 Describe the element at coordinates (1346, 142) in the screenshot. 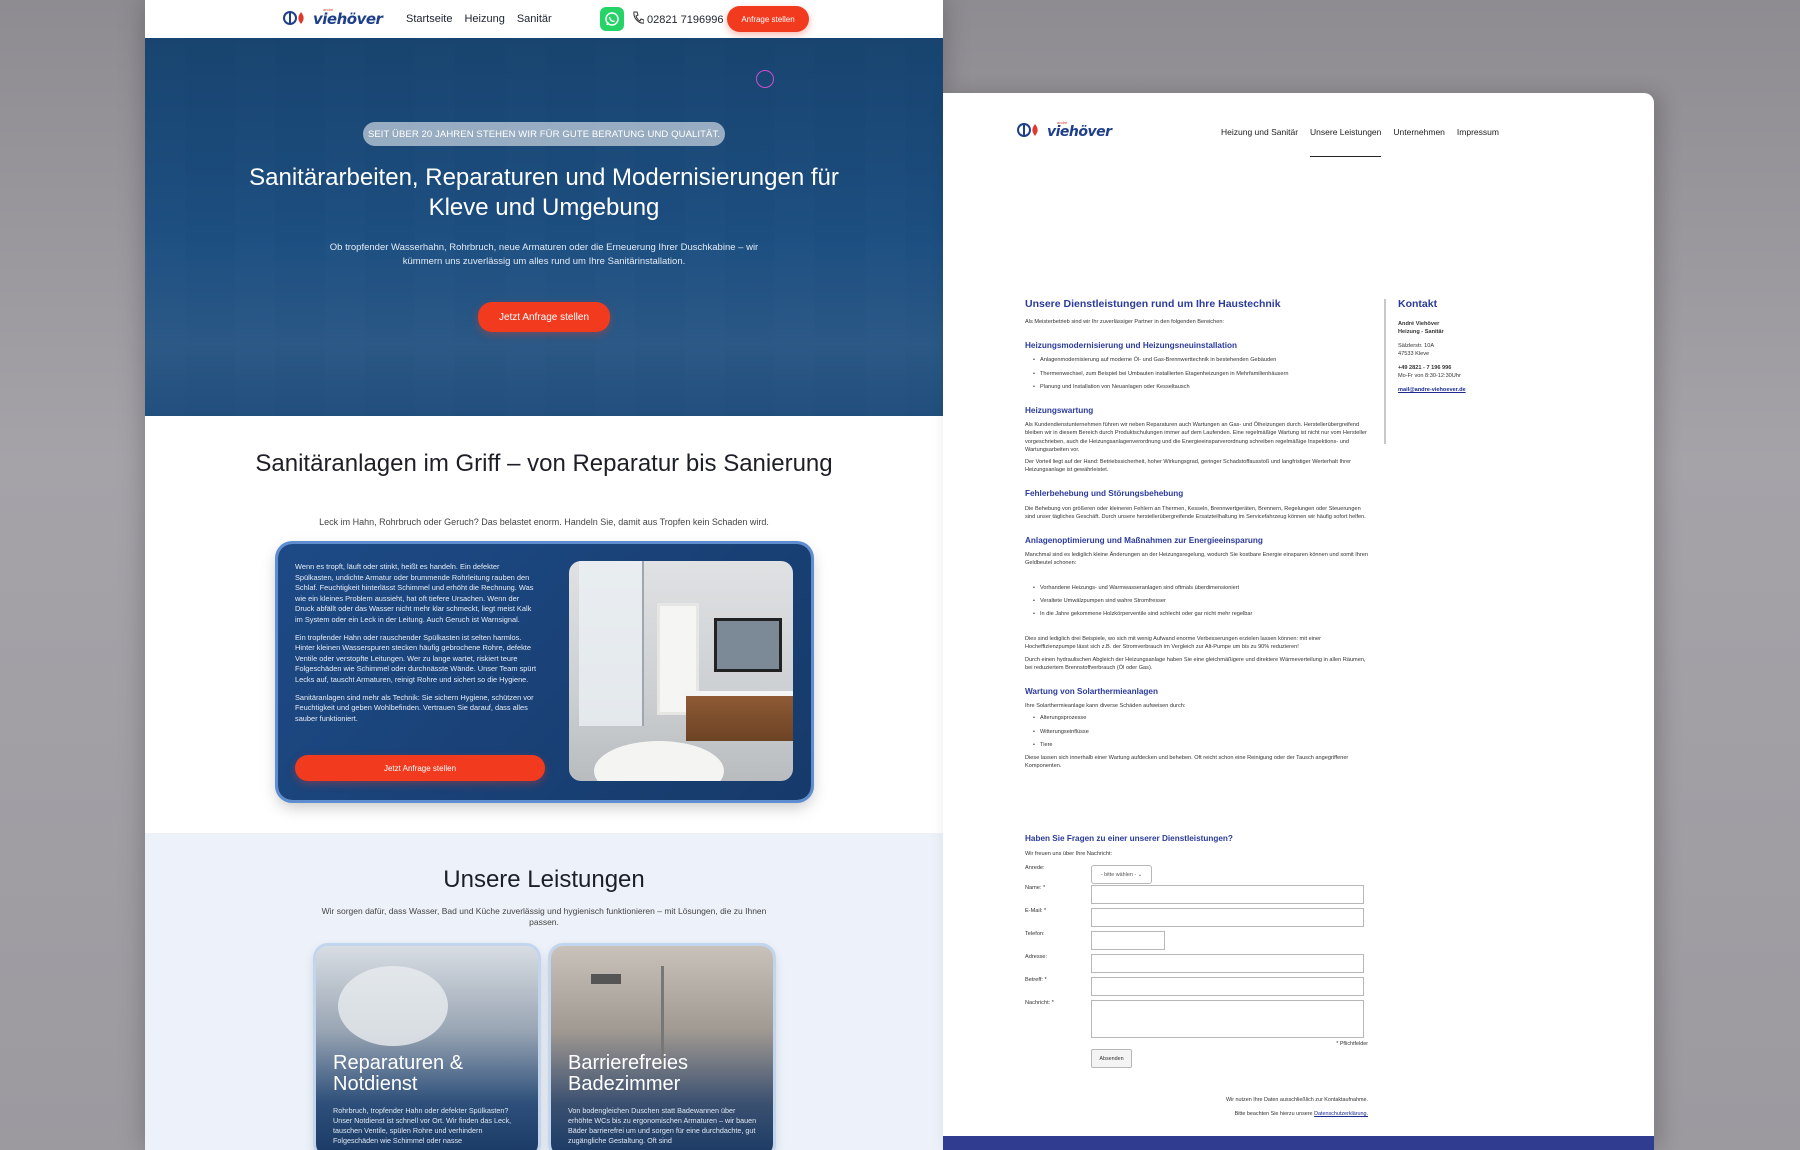

I see `nav-item-unsere-leistungen: Unsere Leistungen` at that location.